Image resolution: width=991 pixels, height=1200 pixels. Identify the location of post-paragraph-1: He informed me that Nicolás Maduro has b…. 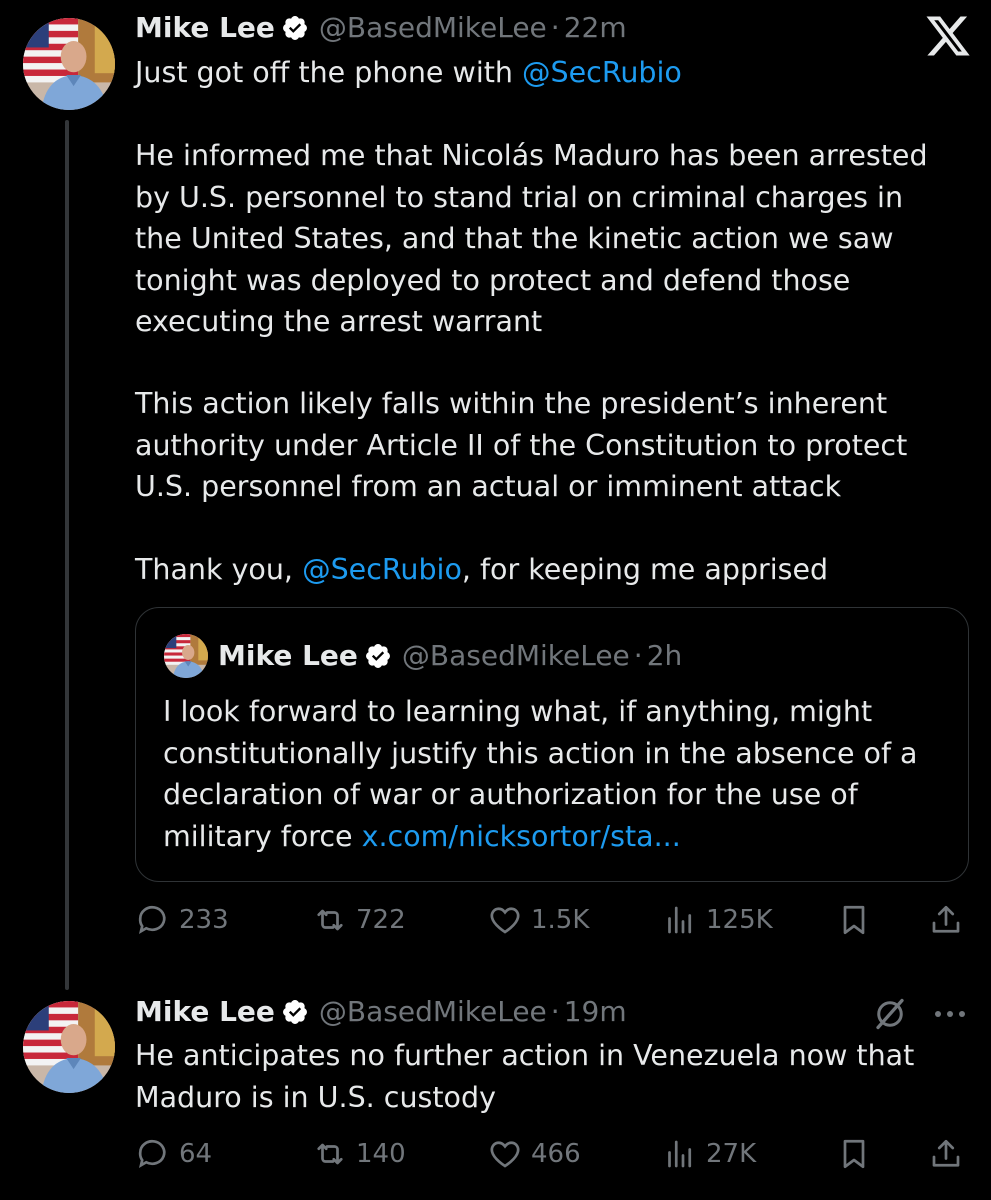
(531, 238).